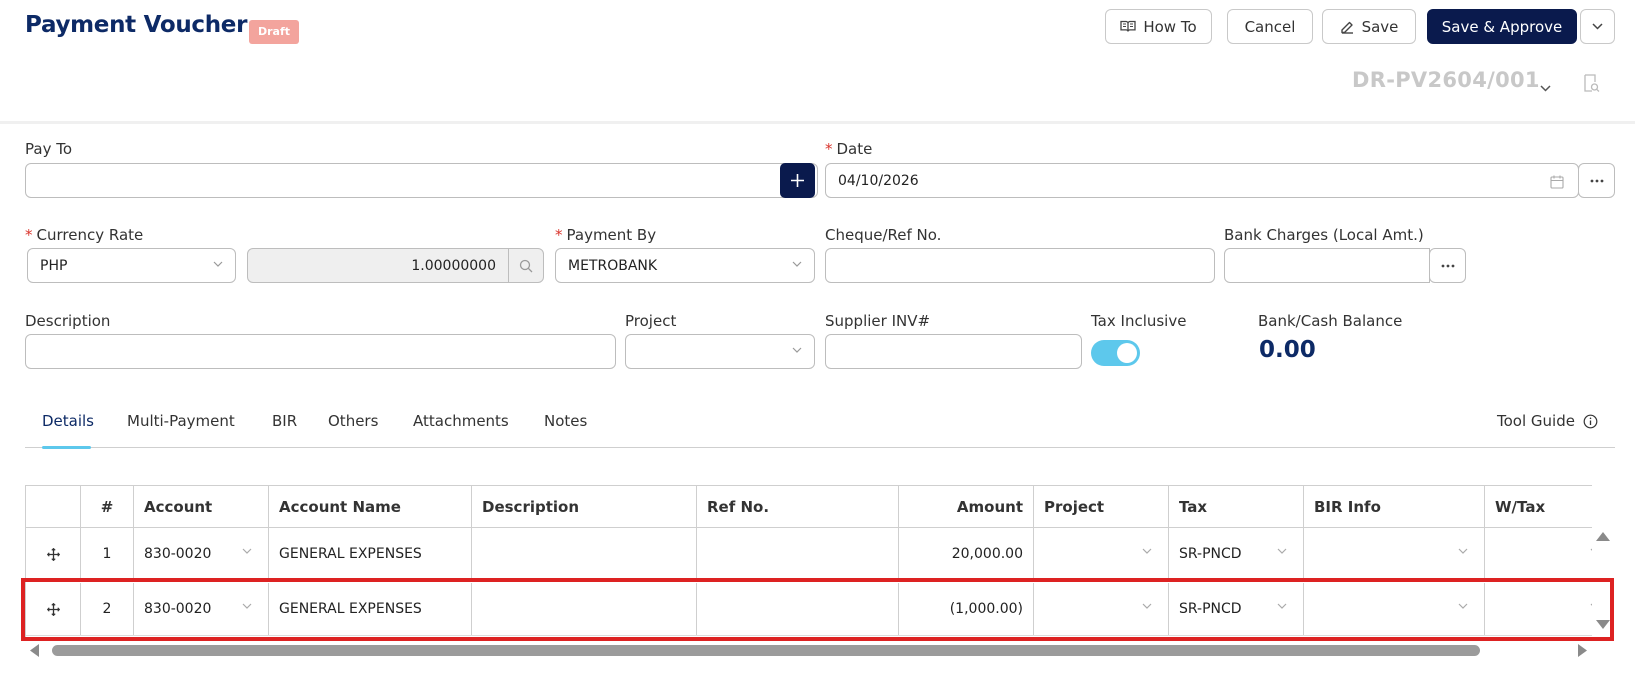 The width and height of the screenshot is (1635, 675). What do you see at coordinates (878, 321) in the screenshot?
I see `supplier-inv-label: Supplier INV#` at bounding box center [878, 321].